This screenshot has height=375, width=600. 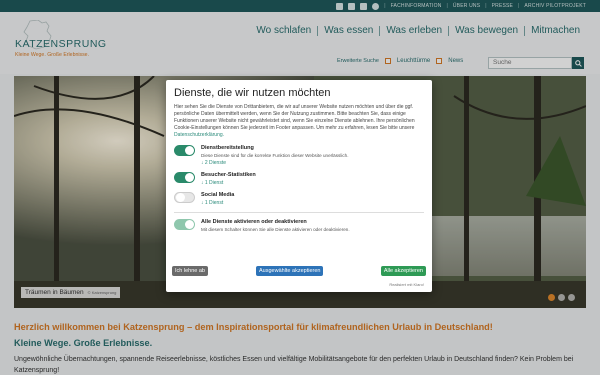 What do you see at coordinates (252, 93) in the screenshot?
I see `modal-title: Dienste, die wir nutzen möchten` at bounding box center [252, 93].